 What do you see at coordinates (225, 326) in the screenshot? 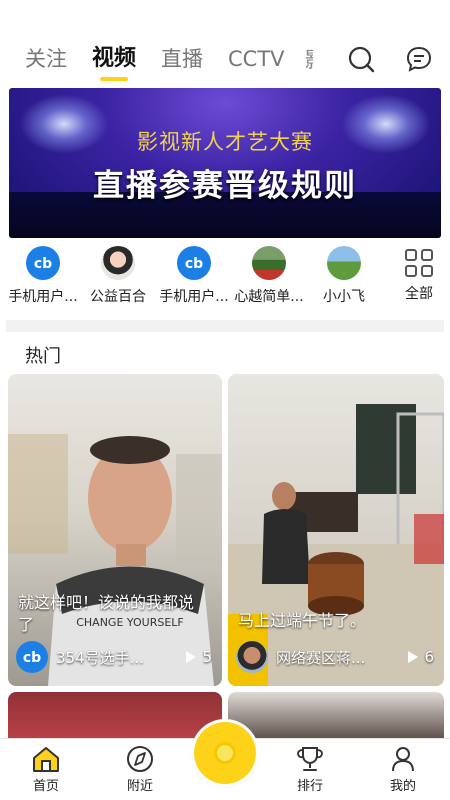
I see `section-divider` at bounding box center [225, 326].